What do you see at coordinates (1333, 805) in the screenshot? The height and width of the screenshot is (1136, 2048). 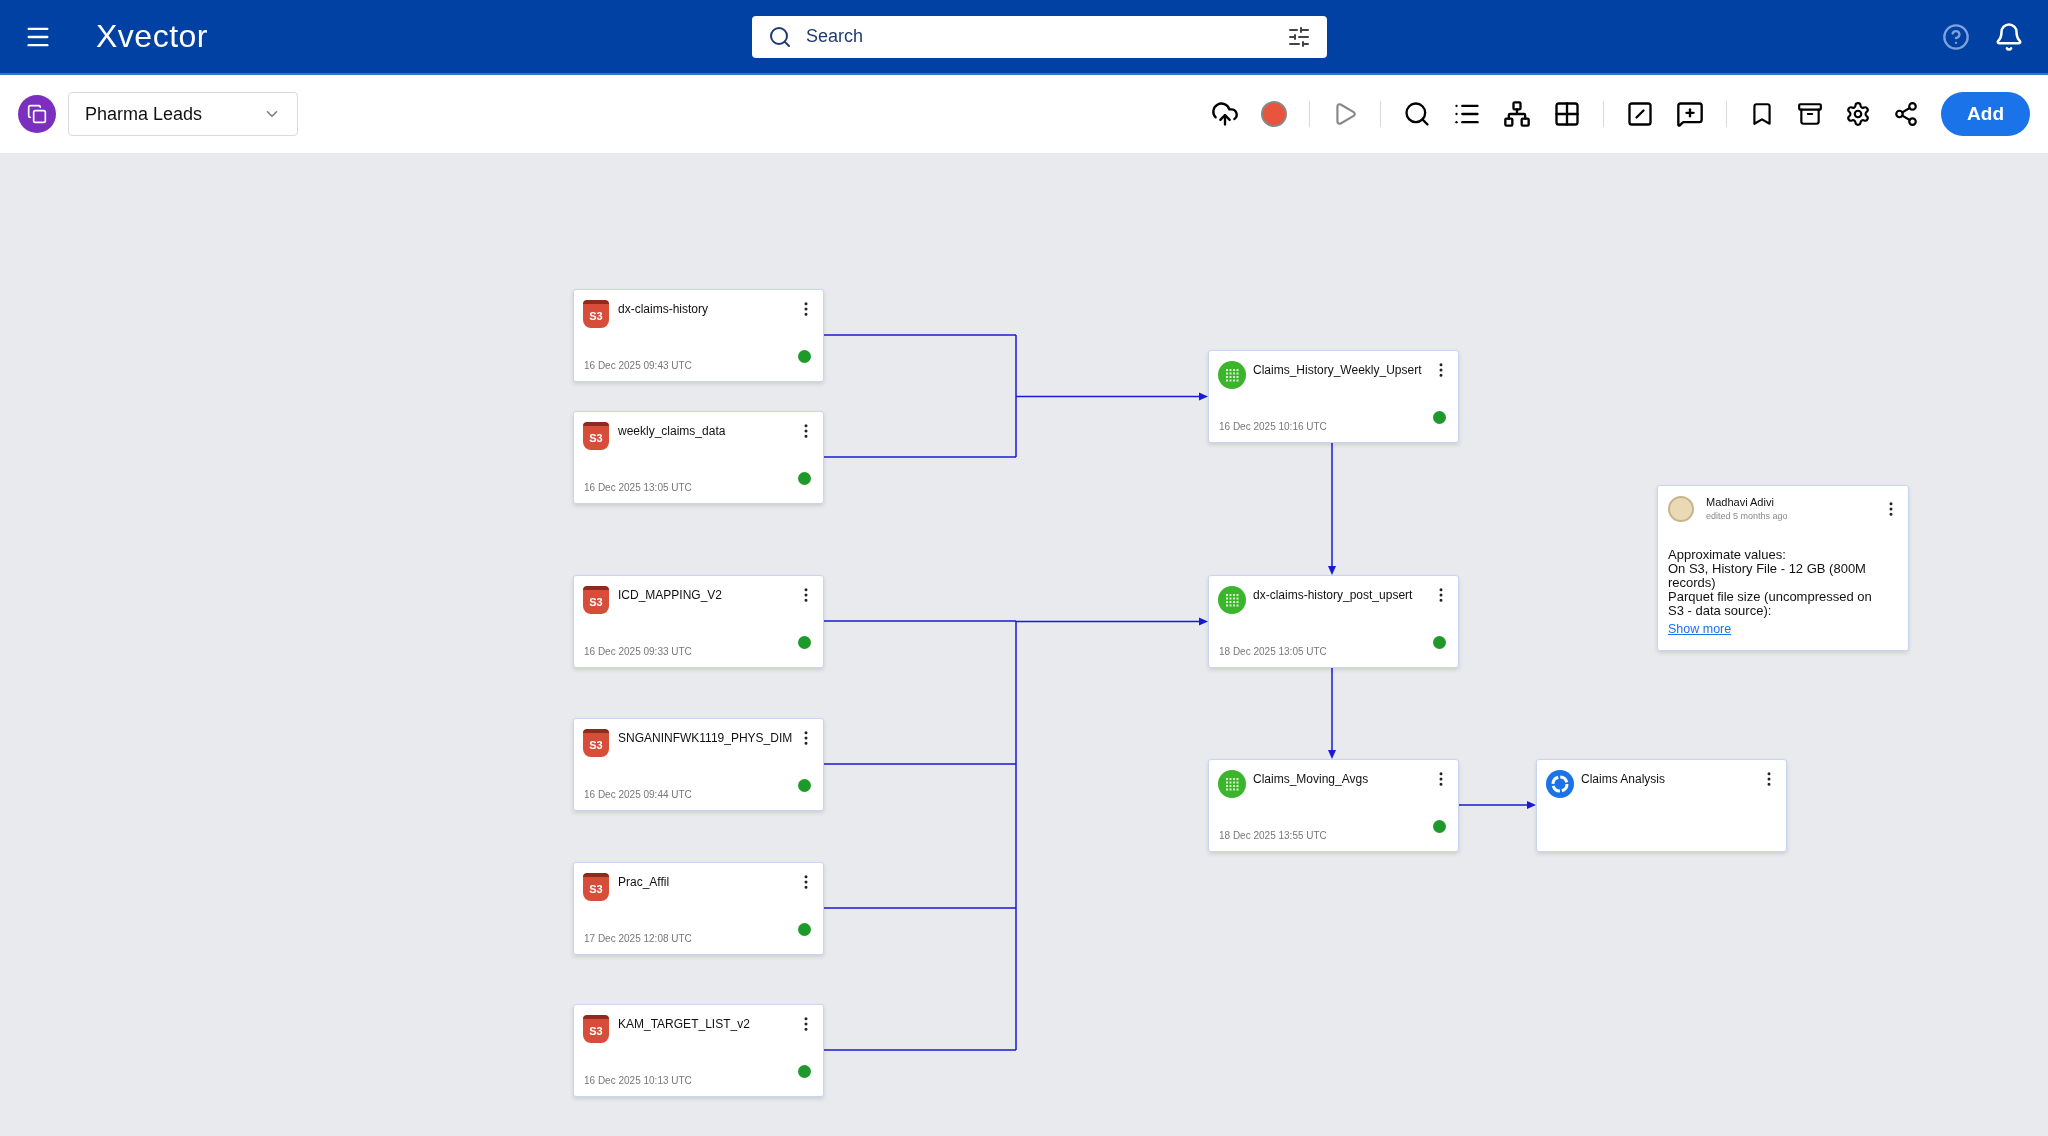 I see `node-card: Claims_Moving_Avgs 18 Dec 2025 13:55 UTC` at bounding box center [1333, 805].